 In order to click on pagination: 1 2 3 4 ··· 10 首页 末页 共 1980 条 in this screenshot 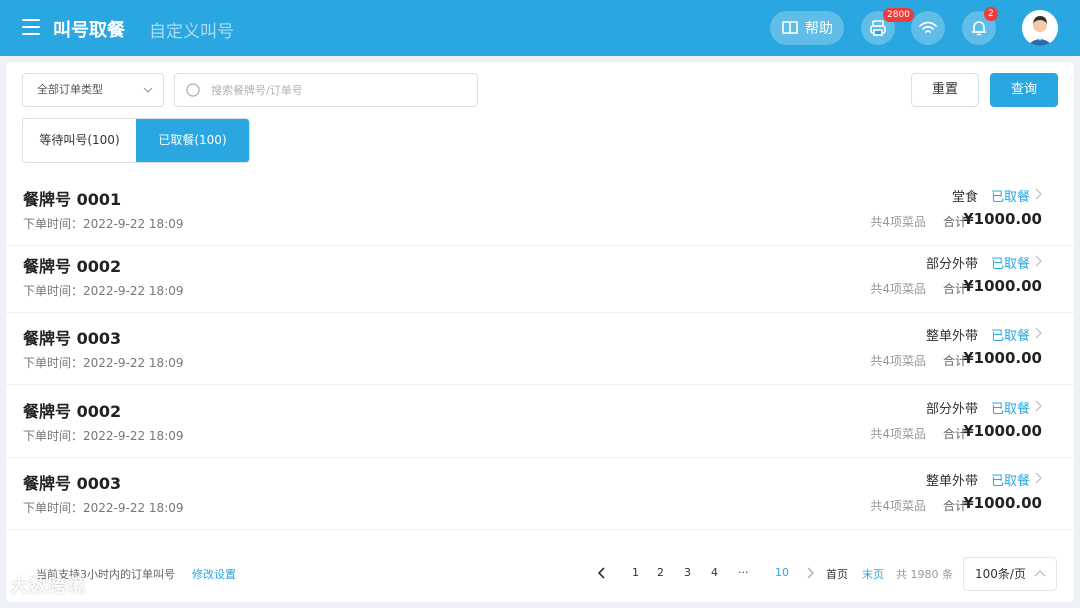, I will do `click(540, 573)`.